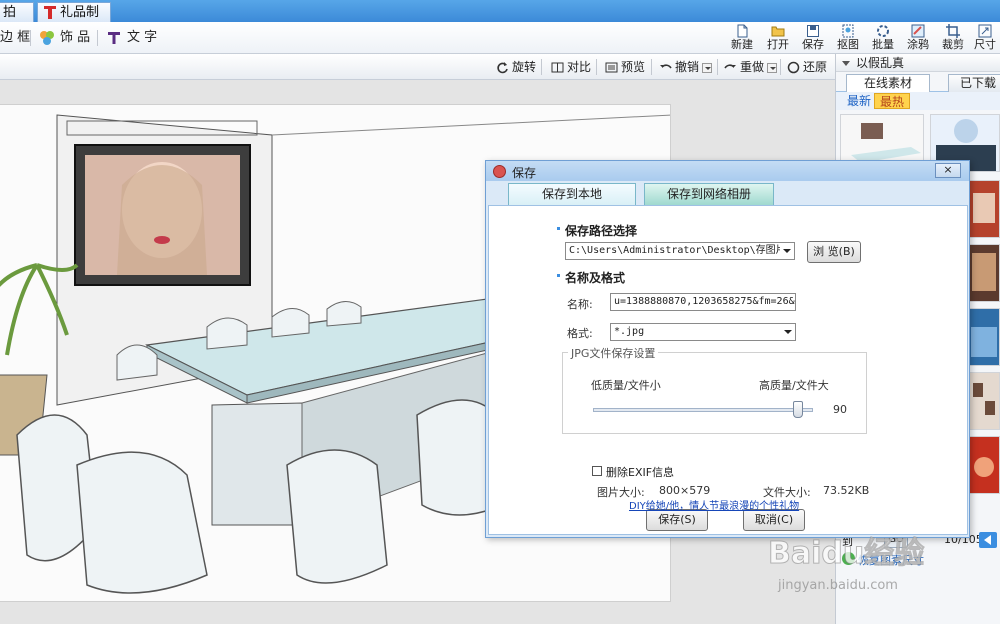 The image size is (1000, 624). What do you see at coordinates (859, 101) in the screenshot?
I see `subtab-new: 最新` at bounding box center [859, 101].